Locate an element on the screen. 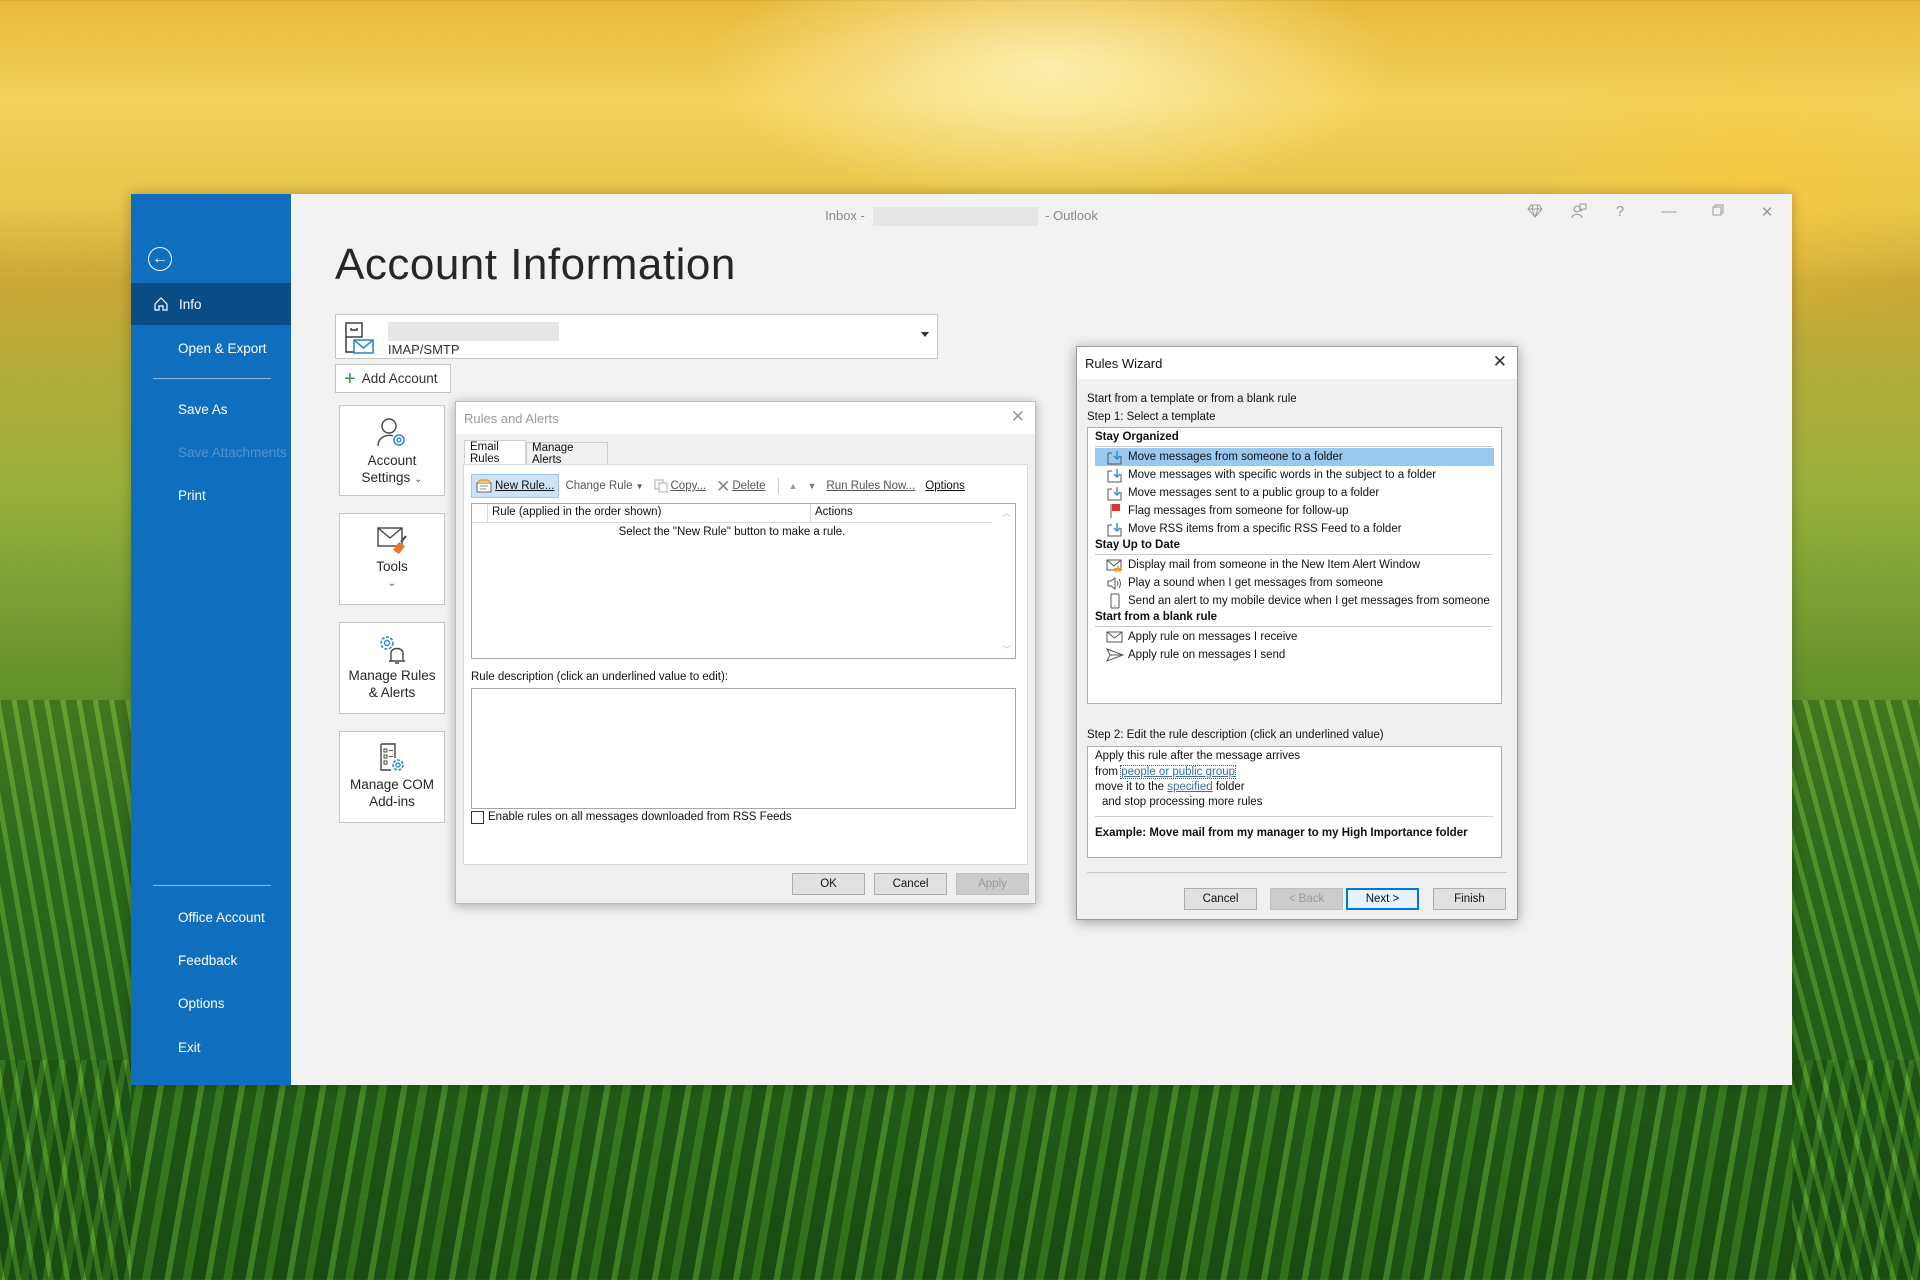  delete-button: ✕ Delete is located at coordinates (741, 486).